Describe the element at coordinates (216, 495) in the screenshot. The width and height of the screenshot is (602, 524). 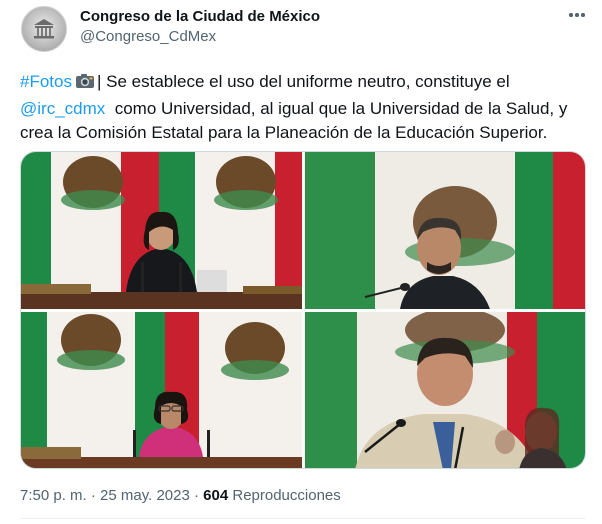
I see `view-count: 604` at that location.